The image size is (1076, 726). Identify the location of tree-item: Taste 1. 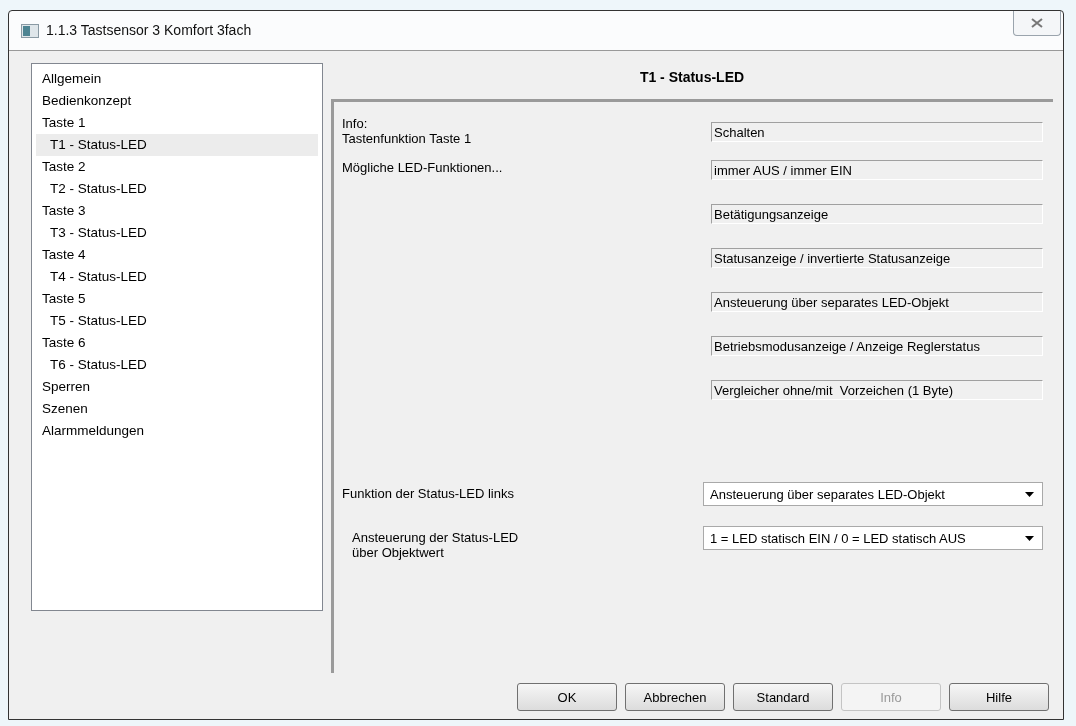
(177, 123).